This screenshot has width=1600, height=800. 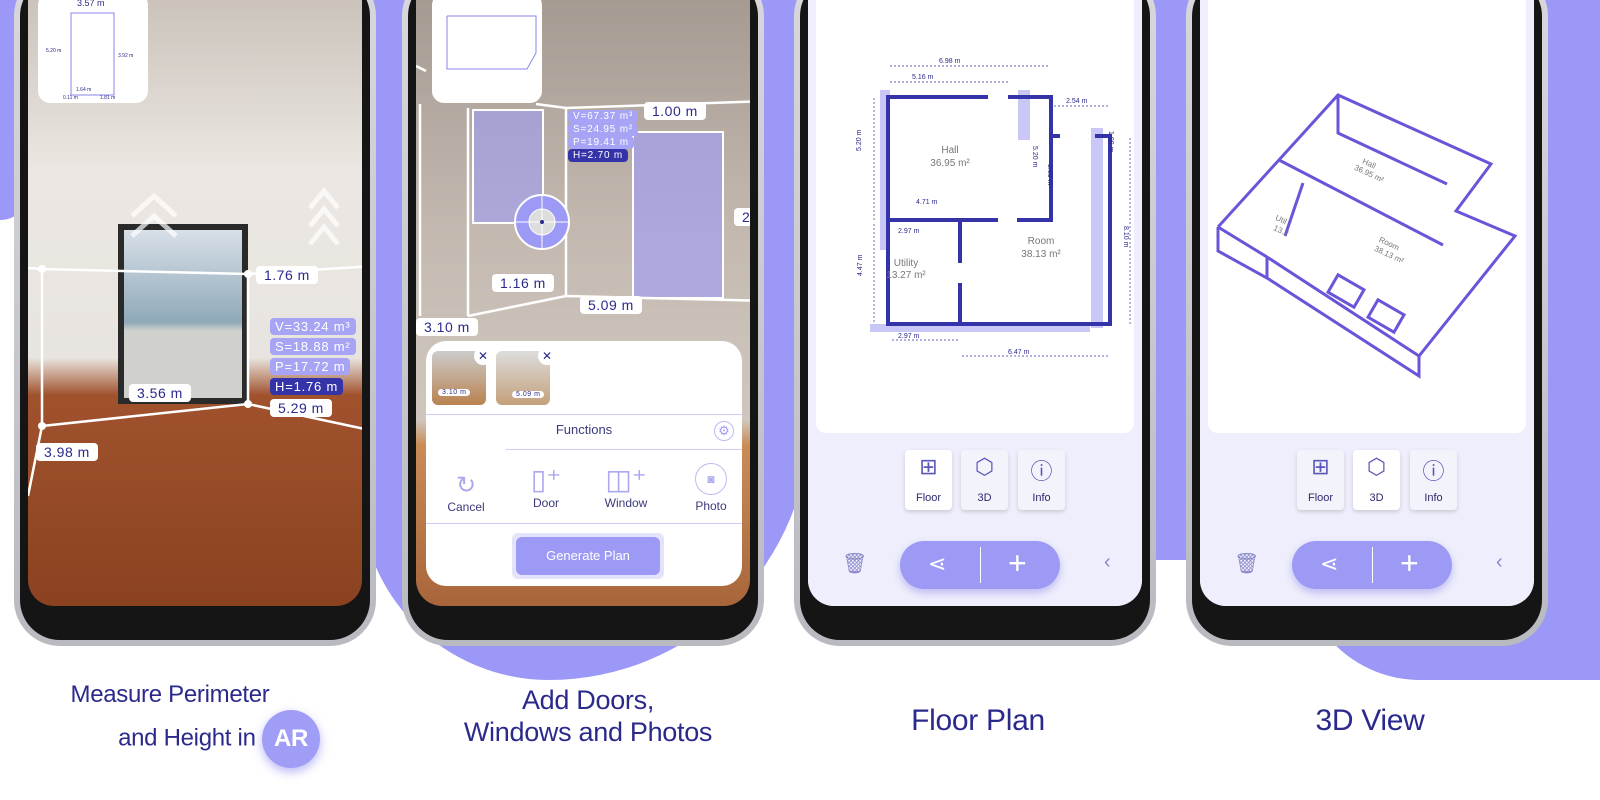 What do you see at coordinates (588, 716) in the screenshot?
I see `caption-add-objects: Add Doors, Windows and Photos` at bounding box center [588, 716].